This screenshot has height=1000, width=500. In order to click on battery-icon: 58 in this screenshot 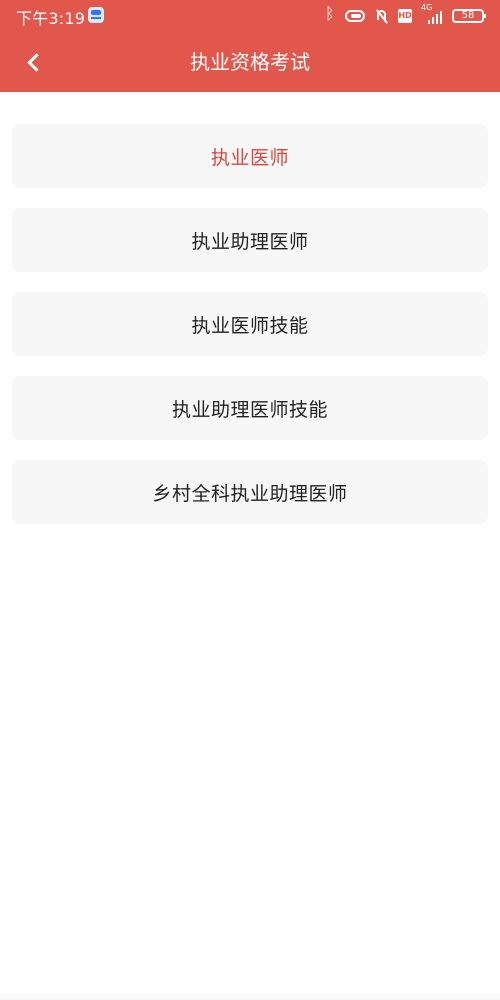, I will do `click(469, 16)`.